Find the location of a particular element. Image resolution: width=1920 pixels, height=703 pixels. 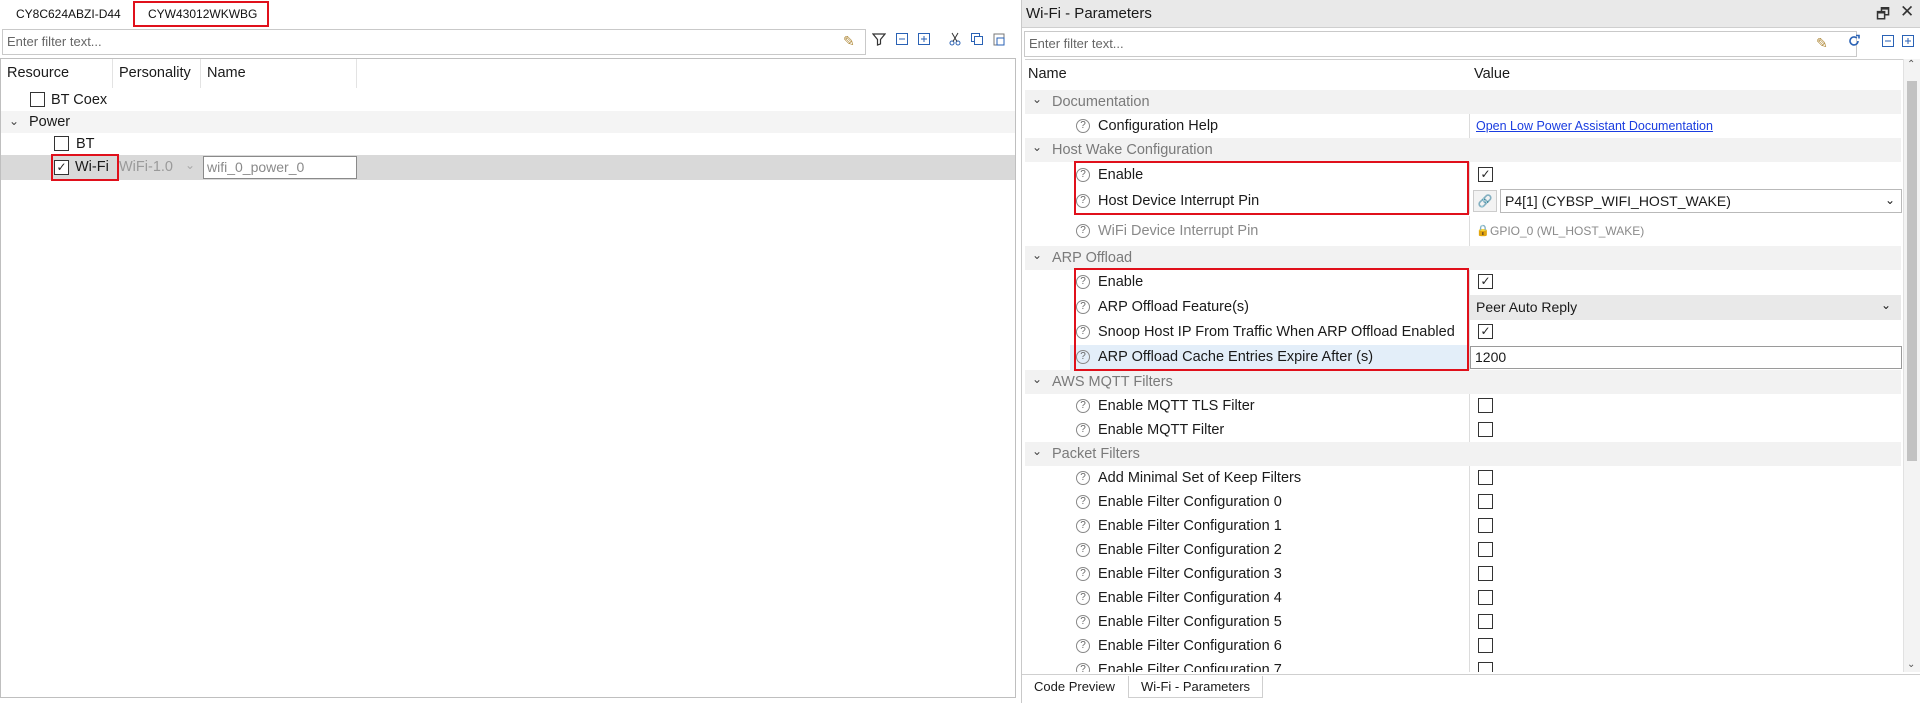

mqtt-checkbox is located at coordinates (1485, 429).